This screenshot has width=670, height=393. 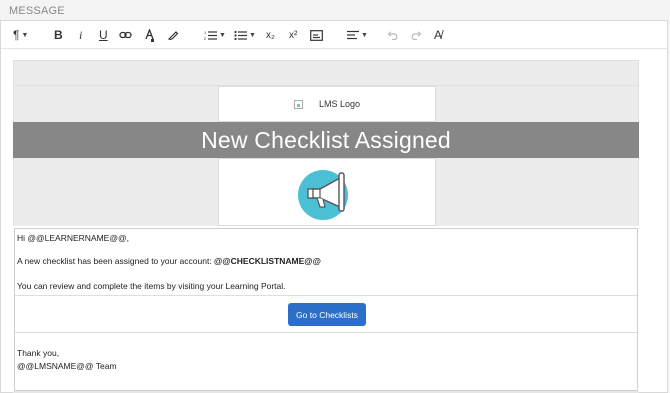 I want to click on ordered-list-button: 1 2 ▼, so click(x=215, y=35).